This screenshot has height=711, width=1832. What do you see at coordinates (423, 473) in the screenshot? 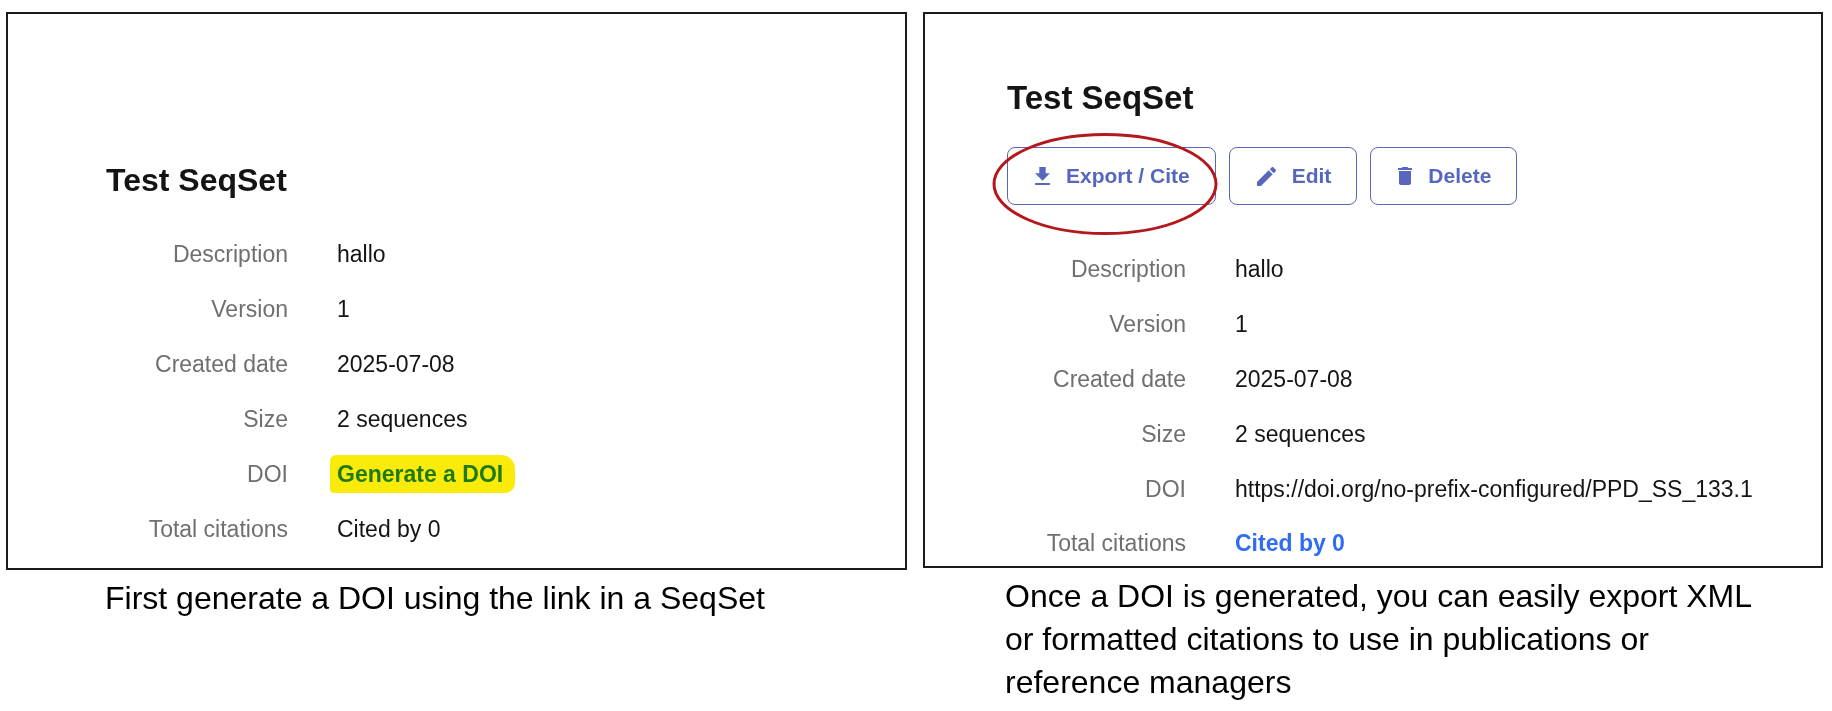
I see `value-link: Generate a DOI` at bounding box center [423, 473].